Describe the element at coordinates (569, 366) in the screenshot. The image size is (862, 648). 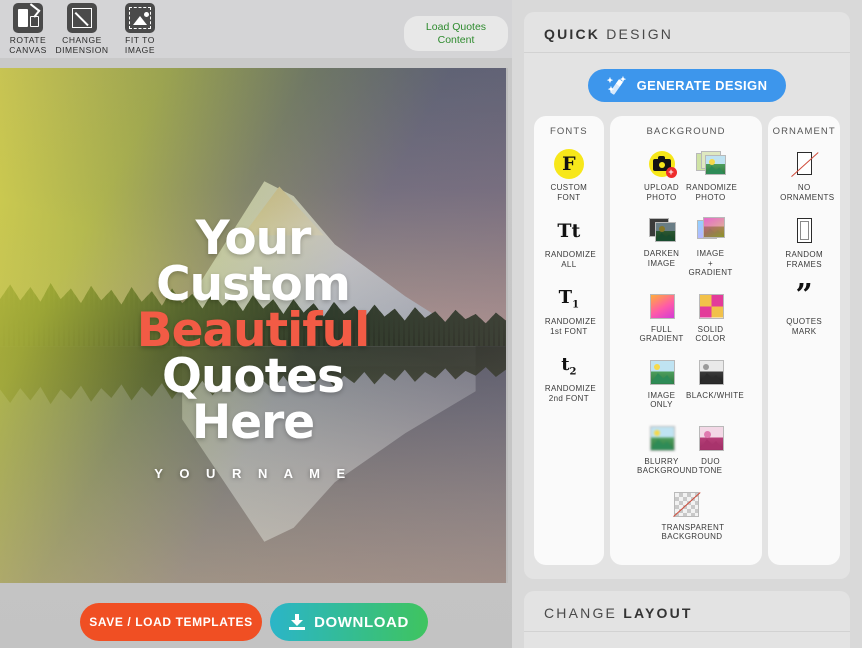
I see `randomize-second-font-icon: t2` at that location.